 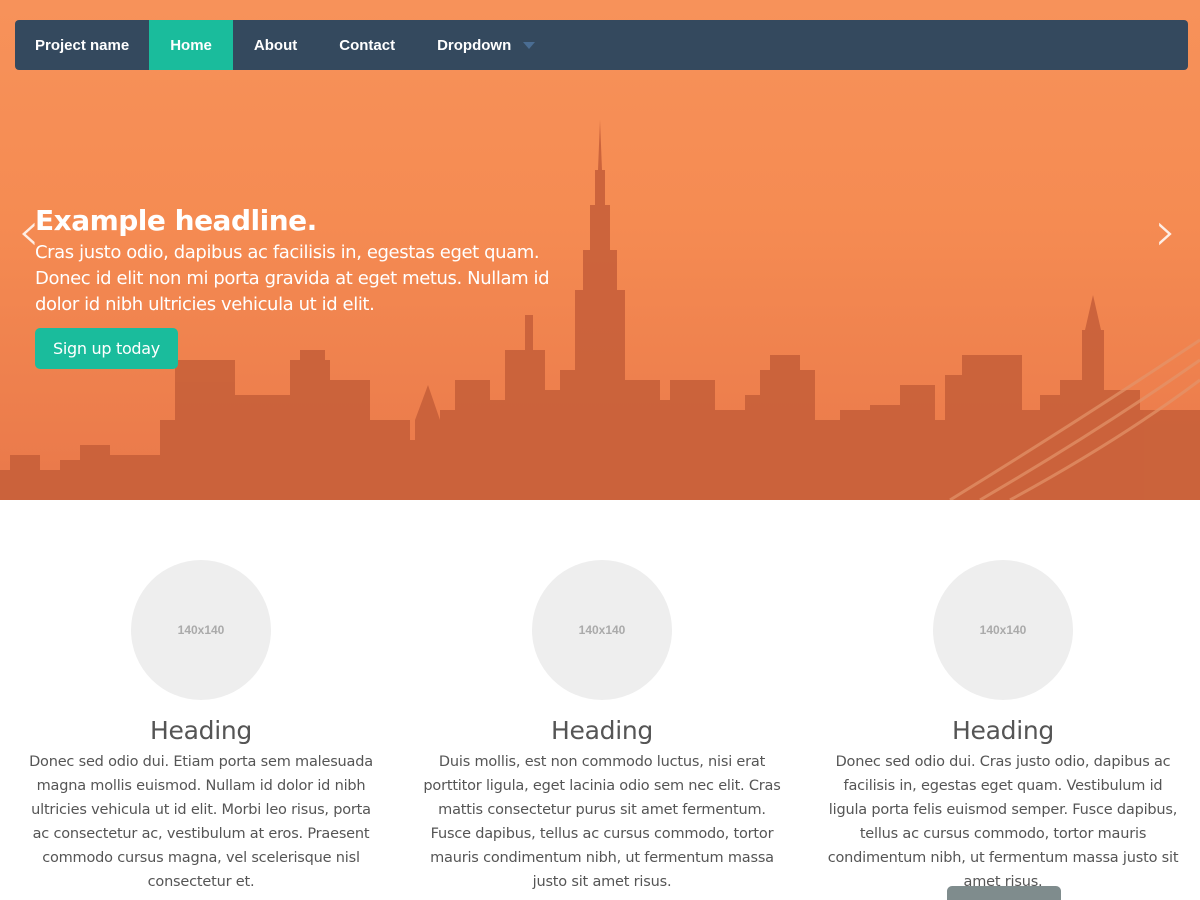 What do you see at coordinates (474, 45) in the screenshot?
I see `dropdown-label: Dropdown` at bounding box center [474, 45].